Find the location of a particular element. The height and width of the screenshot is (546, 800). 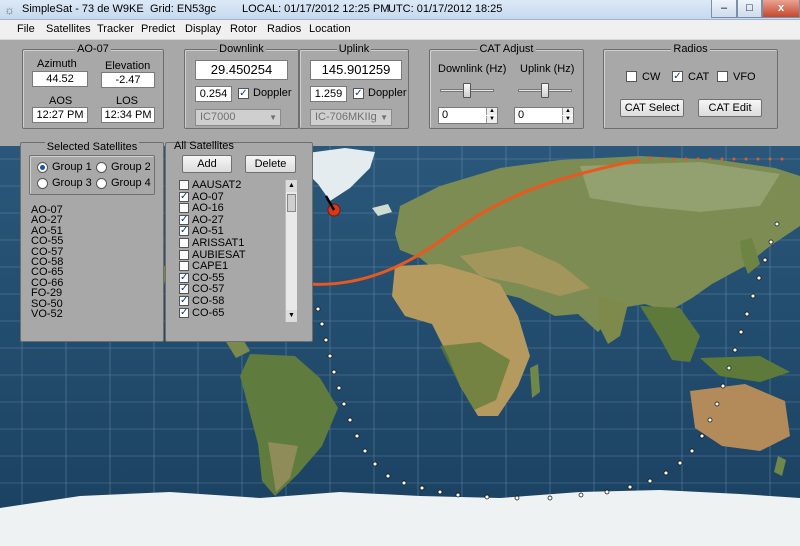

menu-tracker: Tracker is located at coordinates (115, 29).